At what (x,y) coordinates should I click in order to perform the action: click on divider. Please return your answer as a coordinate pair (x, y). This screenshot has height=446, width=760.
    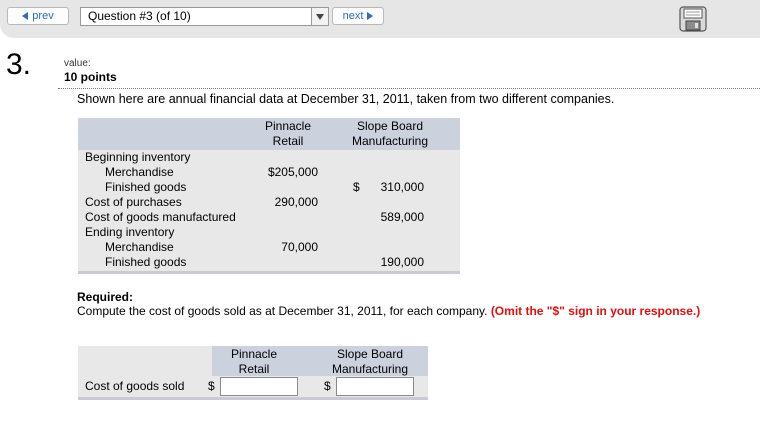
    Looking at the image, I should click on (409, 88).